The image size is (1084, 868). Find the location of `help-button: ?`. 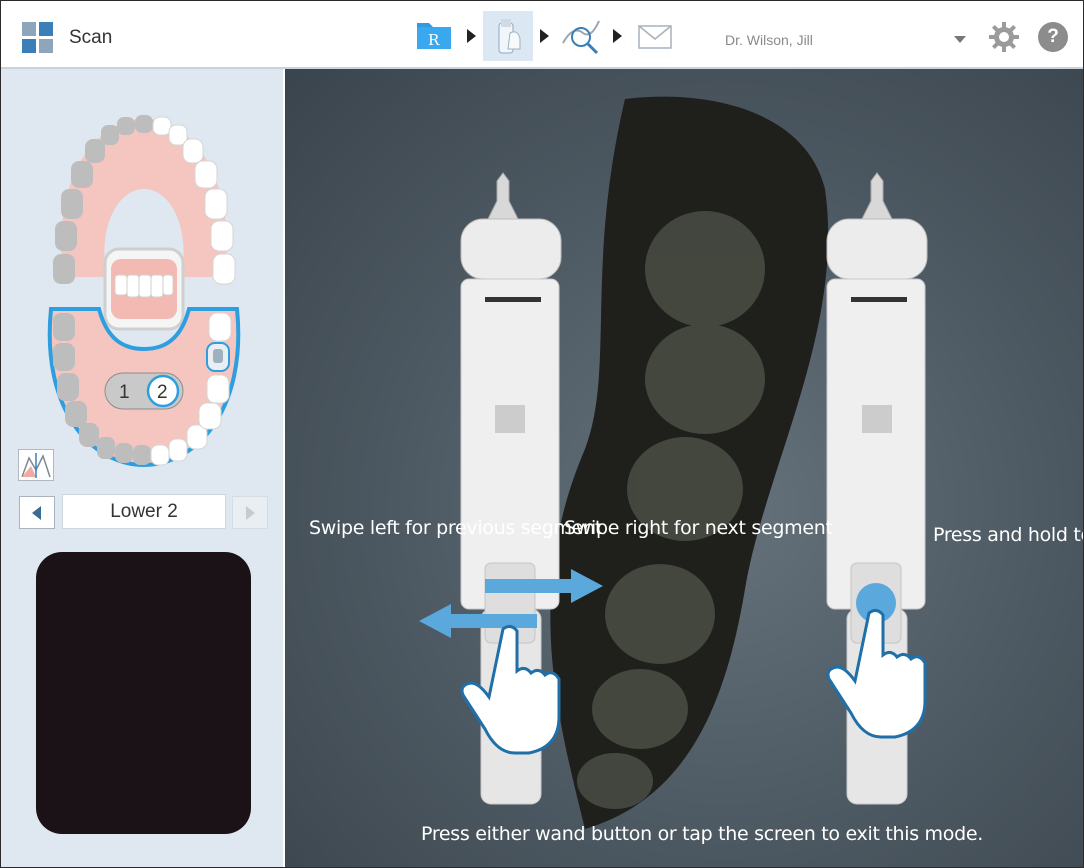

help-button: ? is located at coordinates (1053, 37).